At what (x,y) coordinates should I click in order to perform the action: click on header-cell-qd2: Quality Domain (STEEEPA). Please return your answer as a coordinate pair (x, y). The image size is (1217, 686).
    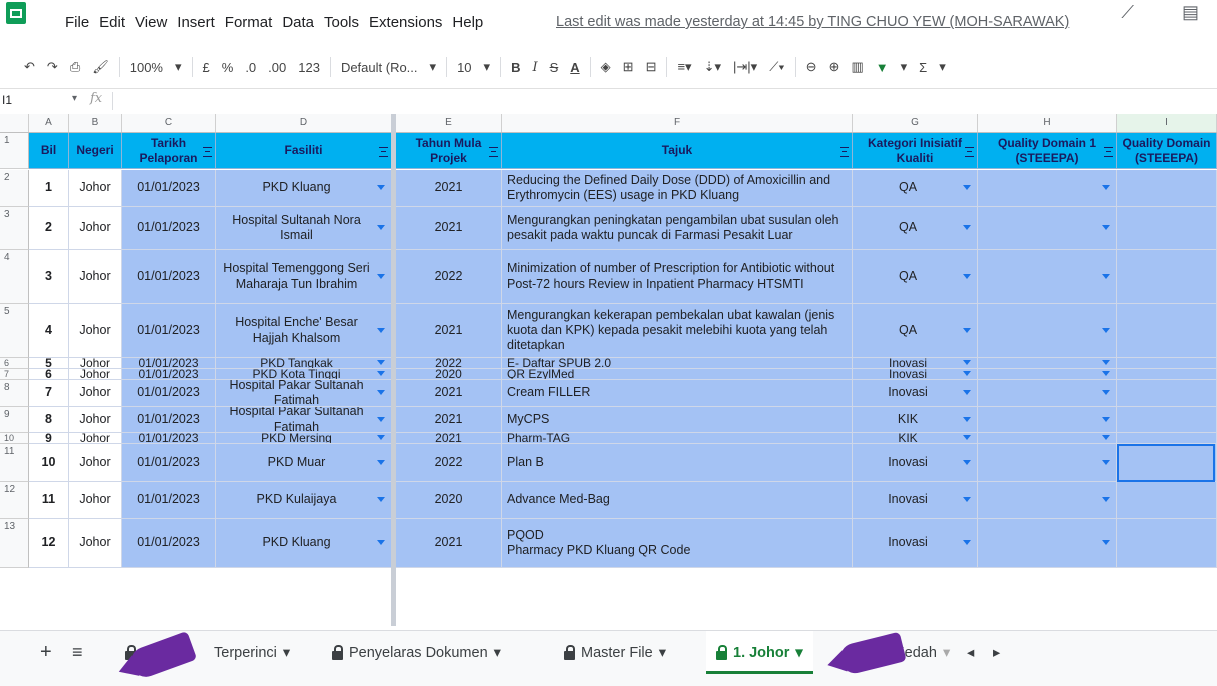
    Looking at the image, I should click on (1167, 151).